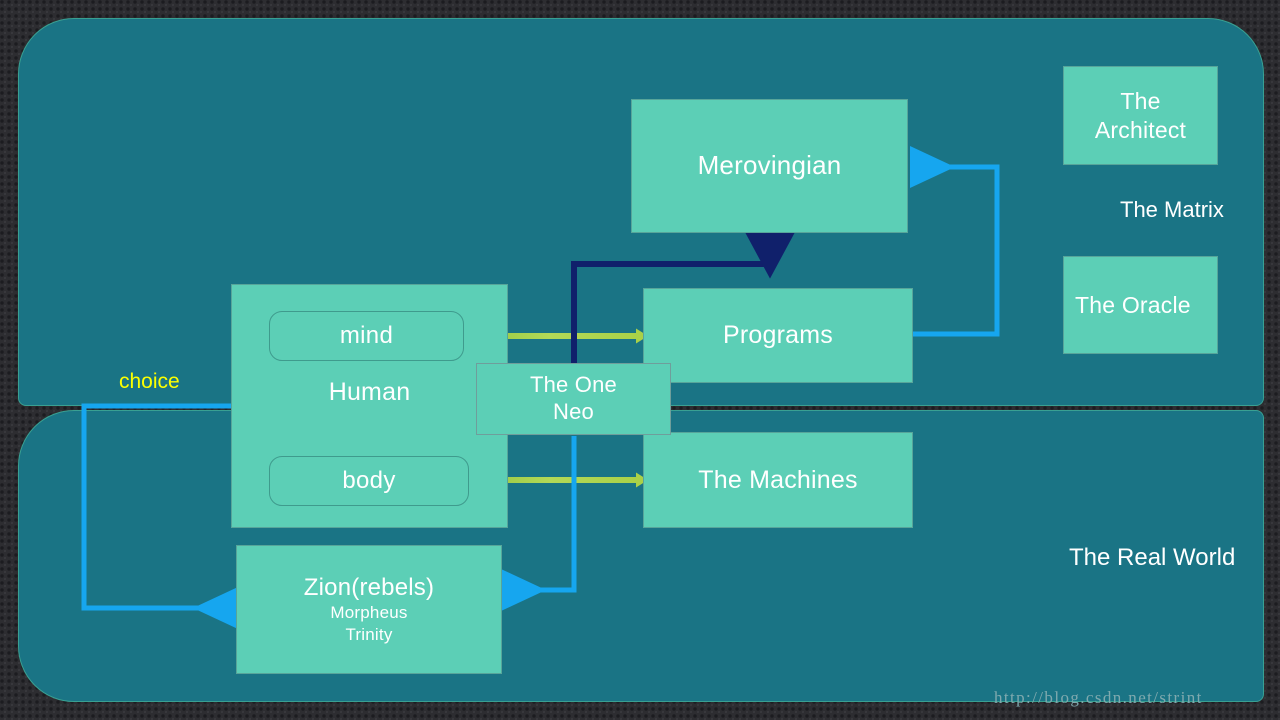 Image resolution: width=1280 pixels, height=720 pixels. Describe the element at coordinates (1098, 697) in the screenshot. I see `watermark-url: http://blog.csdn.net/strint` at that location.